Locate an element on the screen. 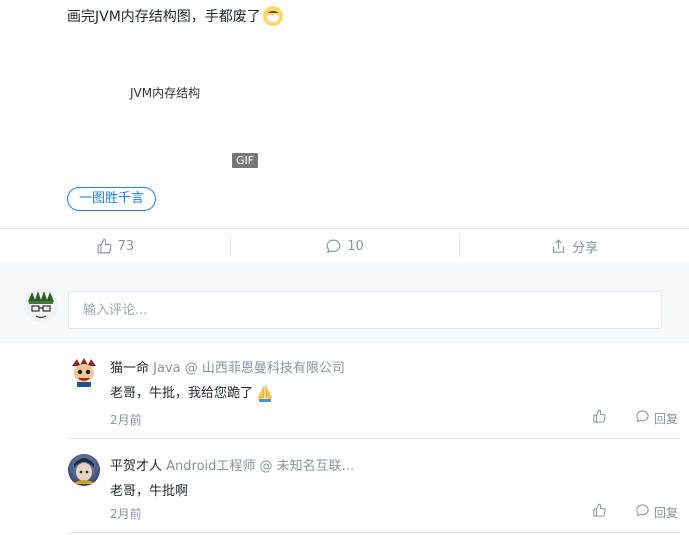 The width and height of the screenshot is (689, 535). commenter-name: 猫一命 is located at coordinates (129, 368).